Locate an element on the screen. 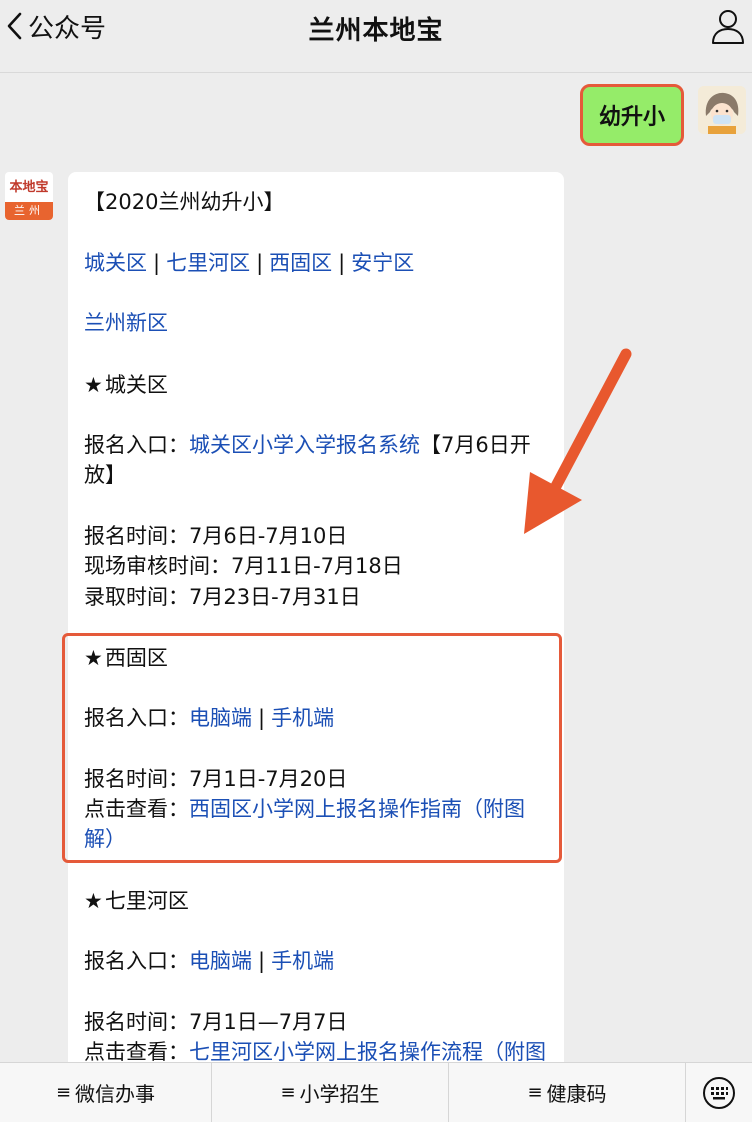 Image resolution: width=752 pixels, height=1122 pixels. section-title-qilihe: ★七里河区 is located at coordinates (136, 901).